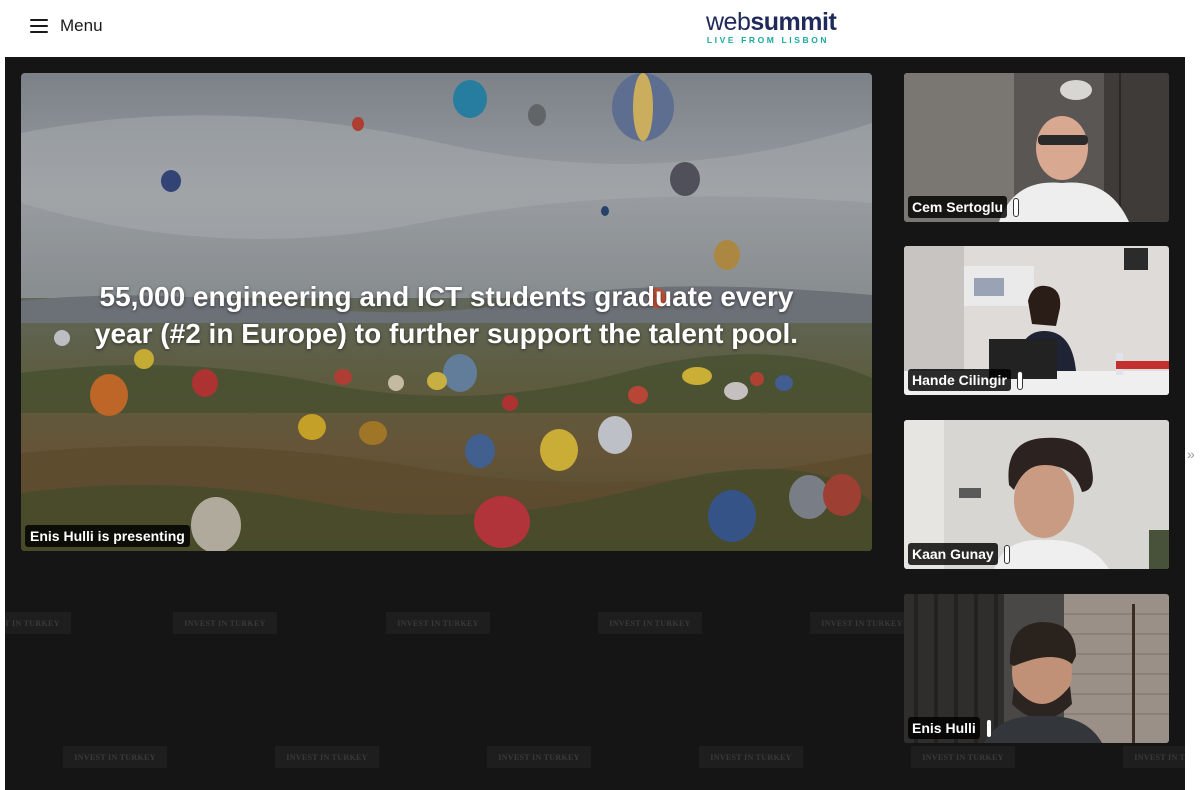 Image resolution: width=1200 pixels, height=790 pixels. I want to click on participant-name-tag: Cem Sertoglu, so click(964, 207).